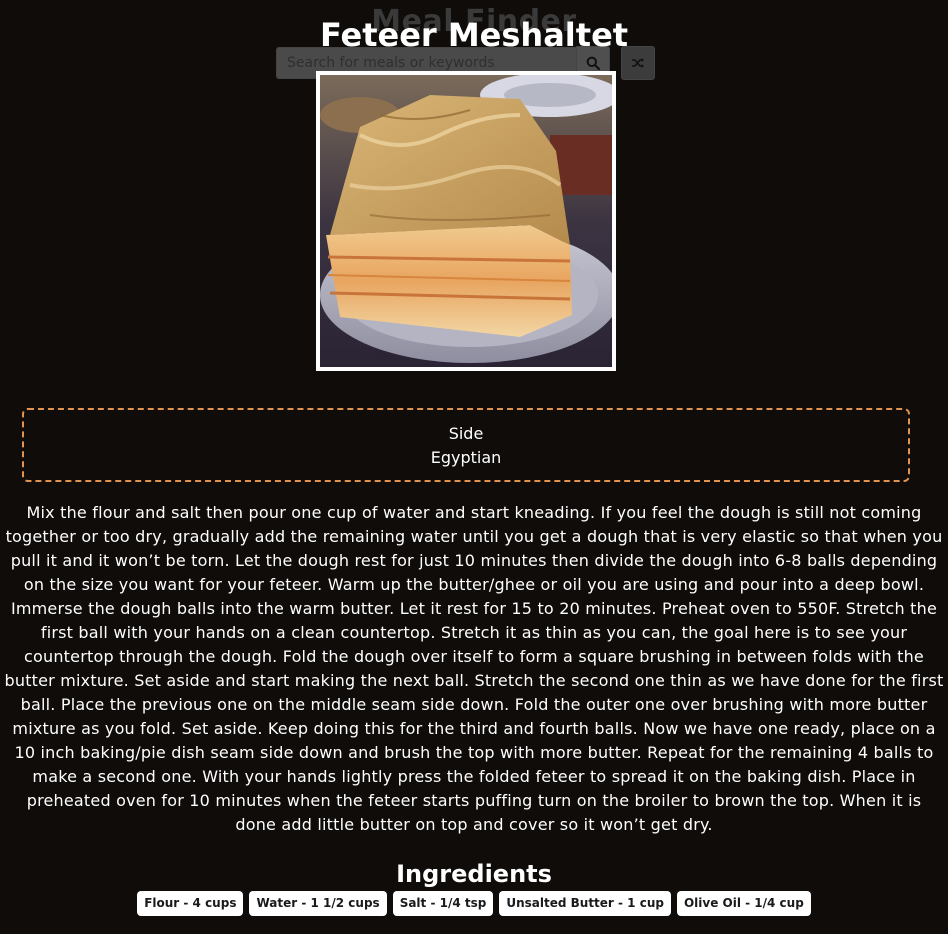 This screenshot has height=934, width=948. I want to click on ingredient-item: Flour - 4 cups, so click(190, 903).